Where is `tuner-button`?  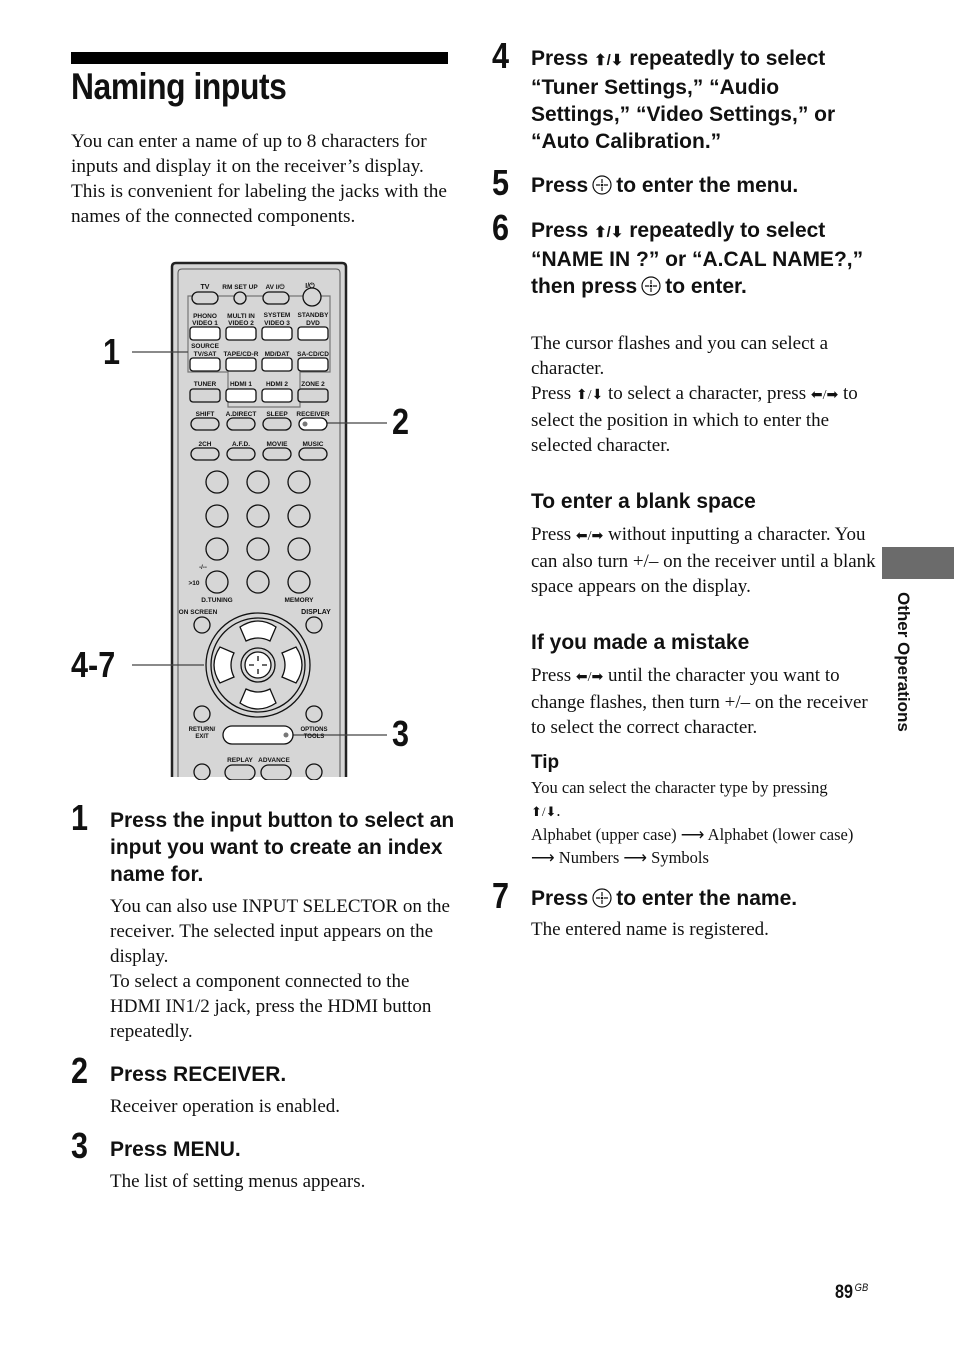
tuner-button is located at coordinates (205, 395).